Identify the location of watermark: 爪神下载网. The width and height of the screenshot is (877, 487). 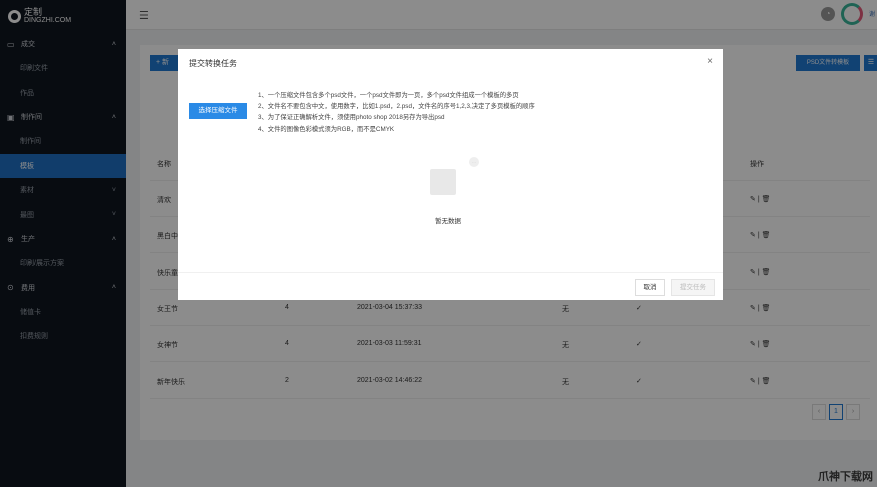
(845, 477).